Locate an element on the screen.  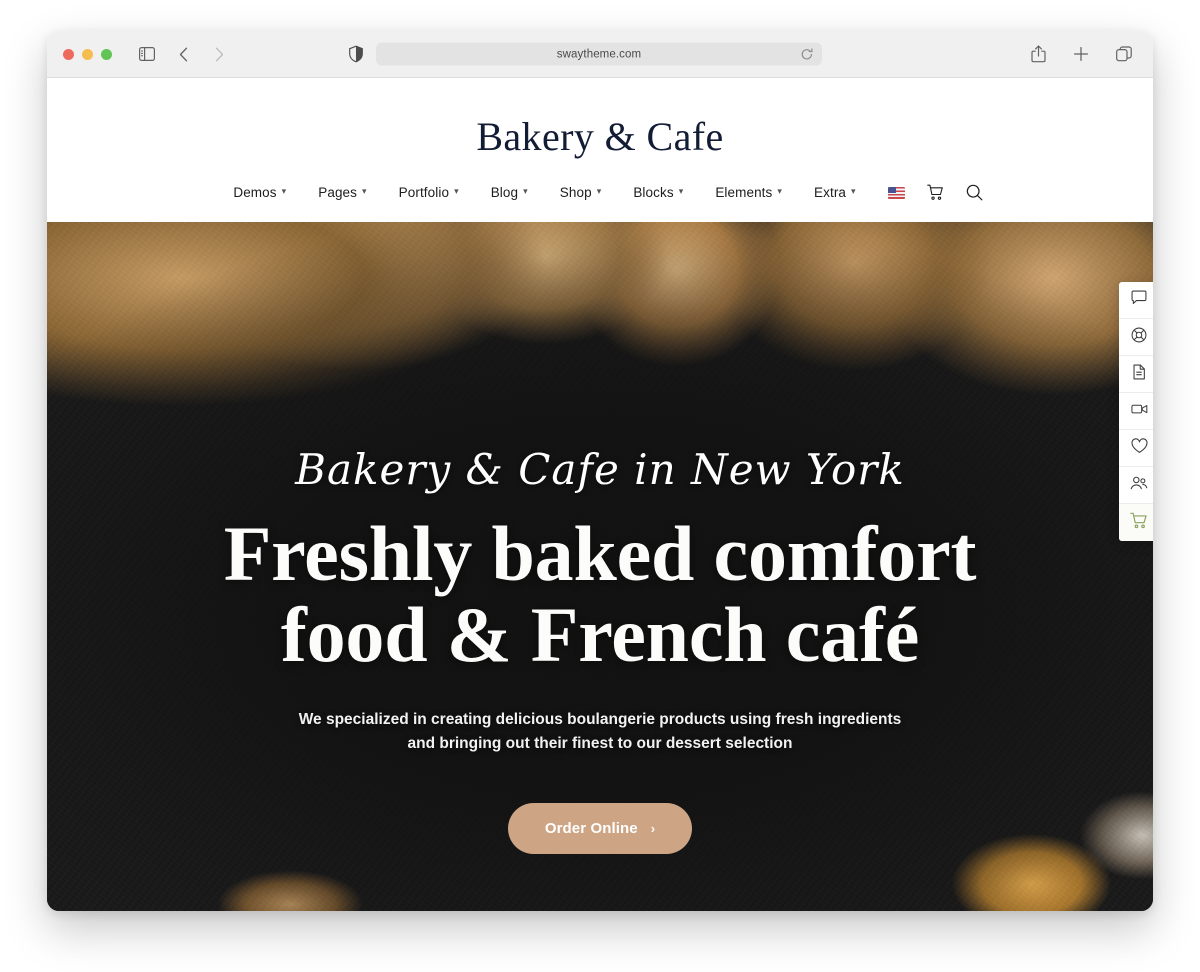
side-toolbar-chat is located at coordinates (1136, 300).